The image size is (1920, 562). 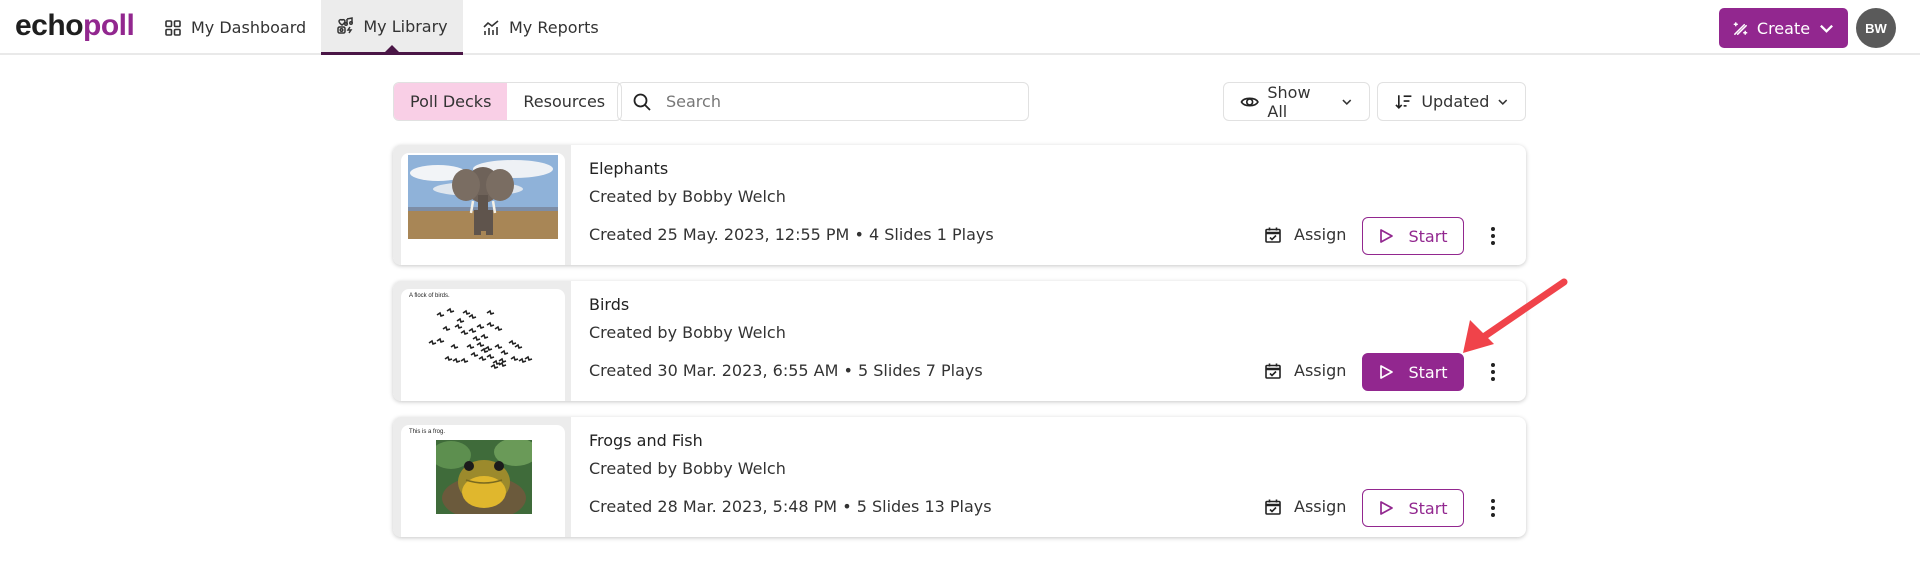 I want to click on assign-label: Assign, so click(x=1320, y=370).